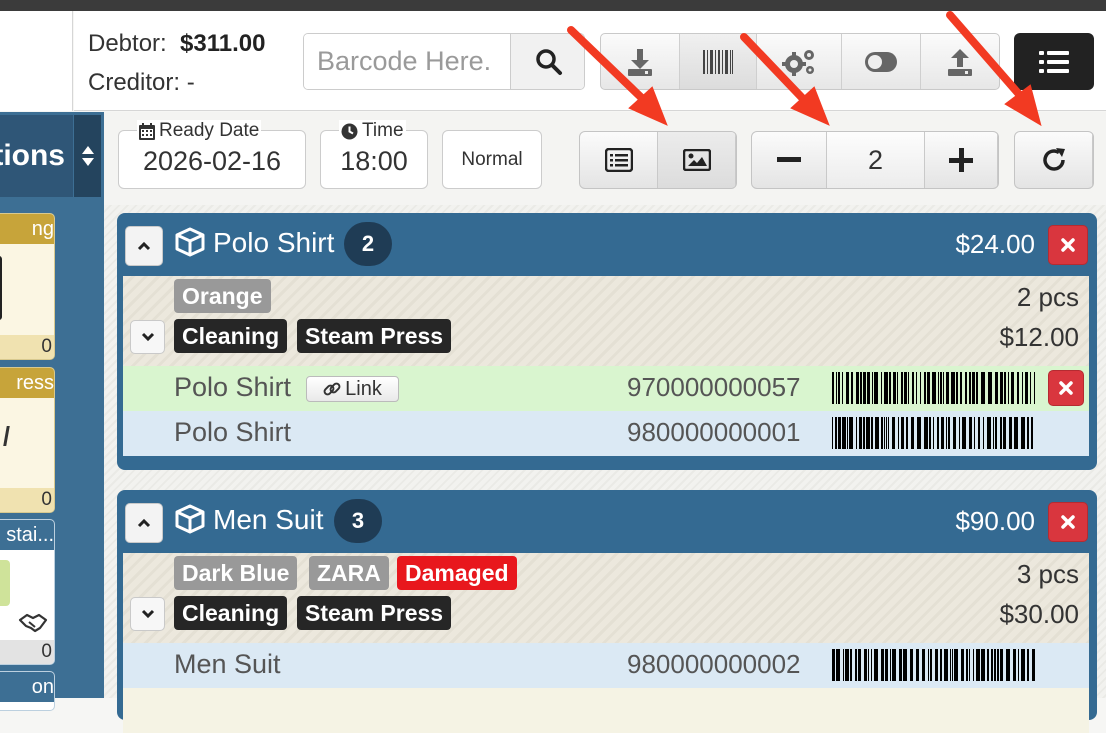 The width and height of the screenshot is (1106, 733). Describe the element at coordinates (987, 57) in the screenshot. I see `arrow-refresh` at that location.